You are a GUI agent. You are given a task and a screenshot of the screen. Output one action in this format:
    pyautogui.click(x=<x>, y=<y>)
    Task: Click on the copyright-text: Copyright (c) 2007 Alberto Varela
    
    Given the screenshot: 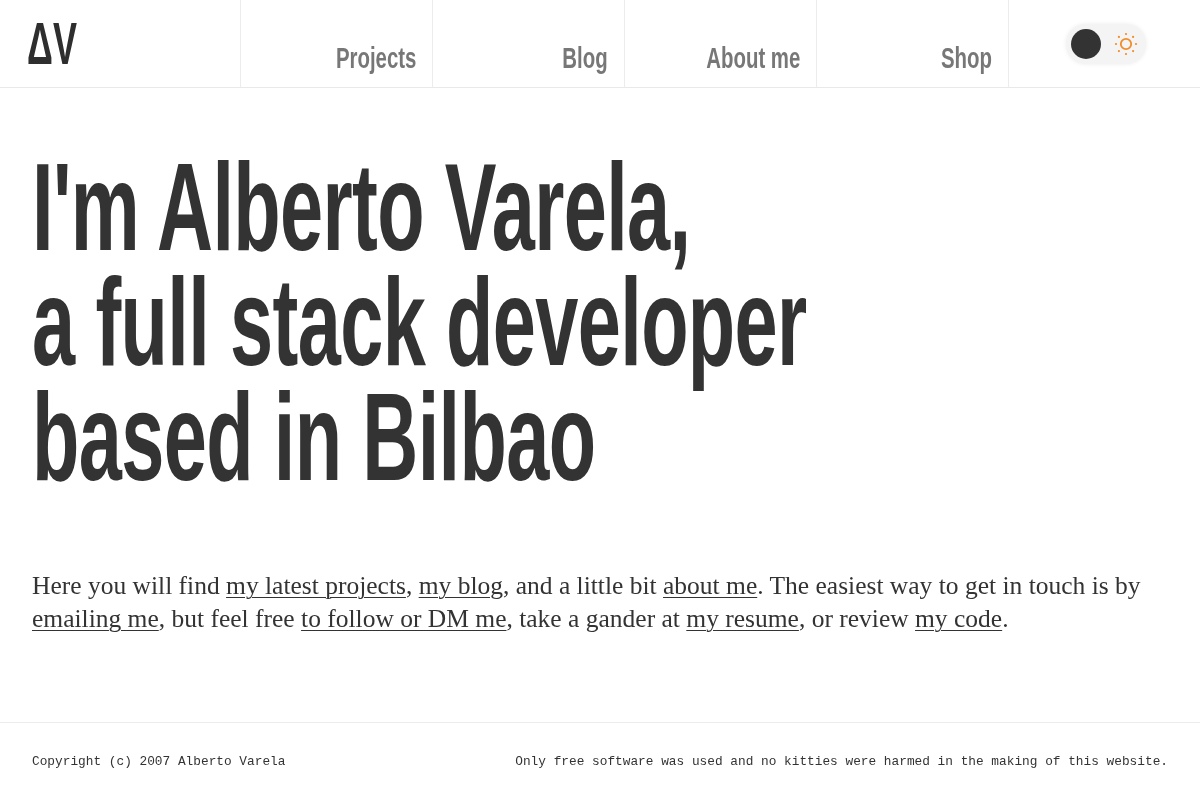 What is the action you would take?
    pyautogui.click(x=159, y=761)
    